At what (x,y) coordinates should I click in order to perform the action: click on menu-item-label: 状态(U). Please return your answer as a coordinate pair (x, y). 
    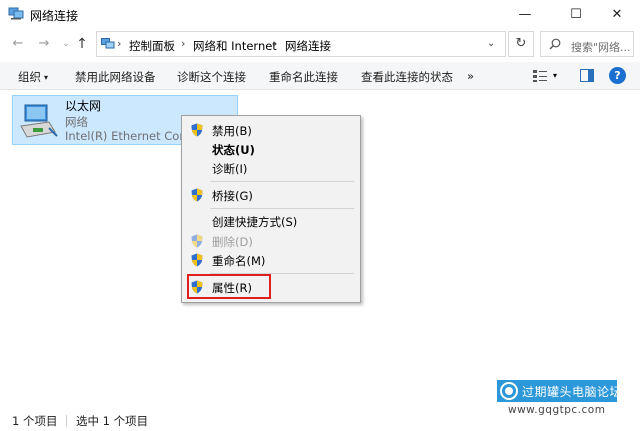
    Looking at the image, I should click on (233, 150).